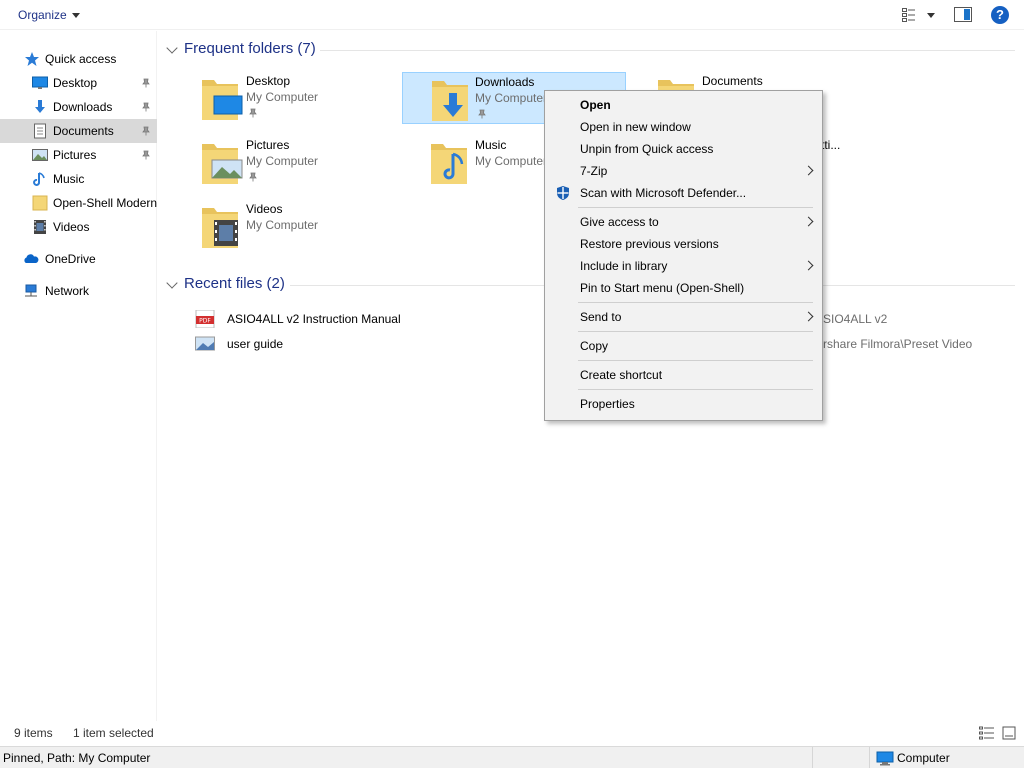 The image size is (1024, 768). Describe the element at coordinates (963, 14) in the screenshot. I see `preview-pane-icon` at that location.